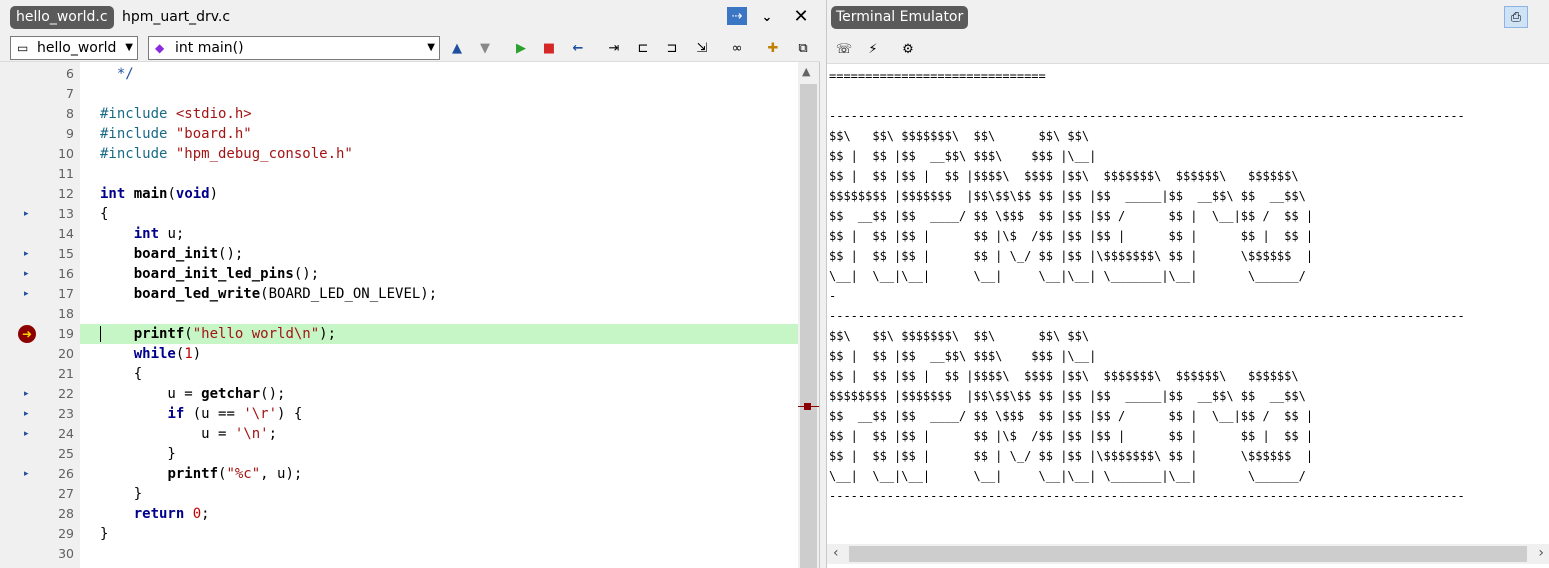 The height and width of the screenshot is (568, 1549). Describe the element at coordinates (66, 353) in the screenshot. I see `line-number: 20` at that location.